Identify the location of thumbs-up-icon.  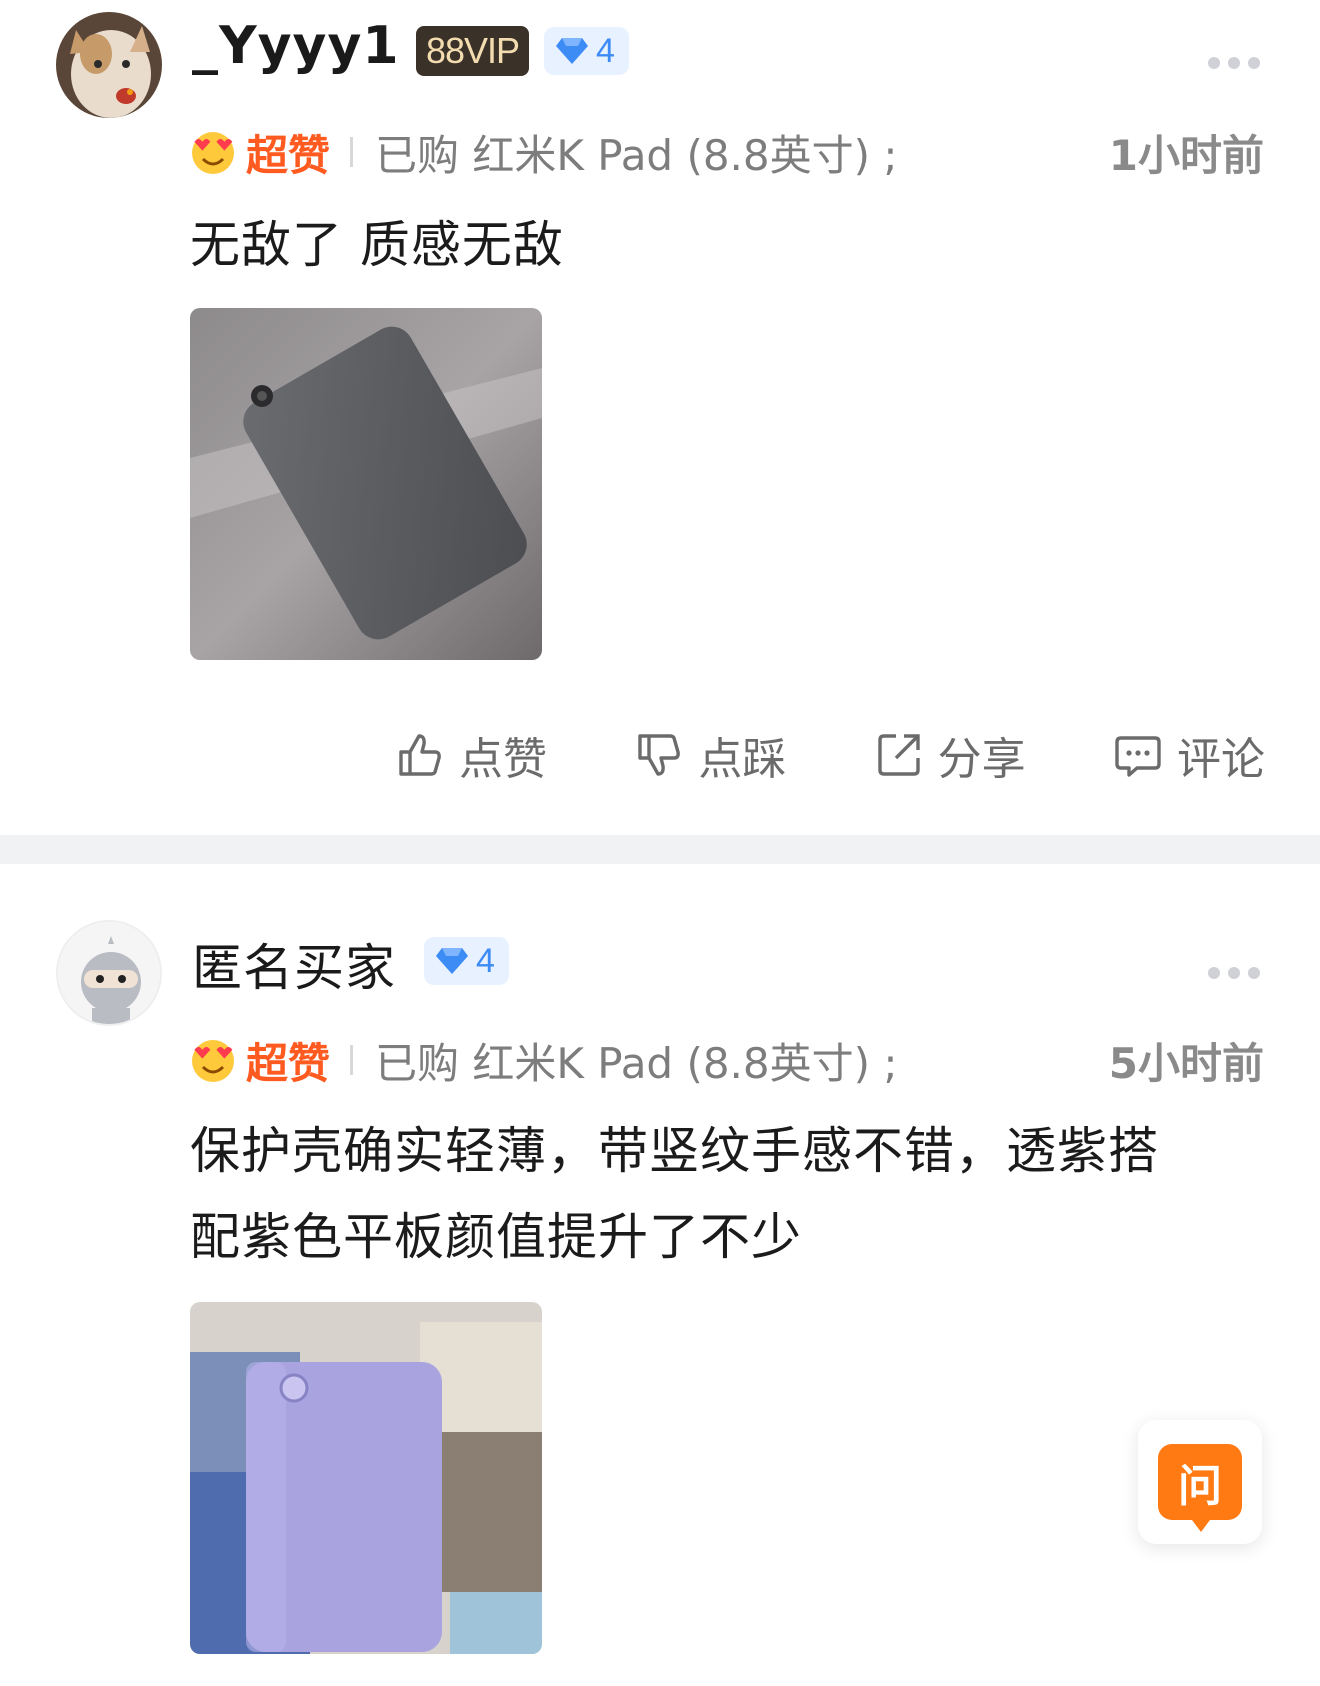
(420, 755).